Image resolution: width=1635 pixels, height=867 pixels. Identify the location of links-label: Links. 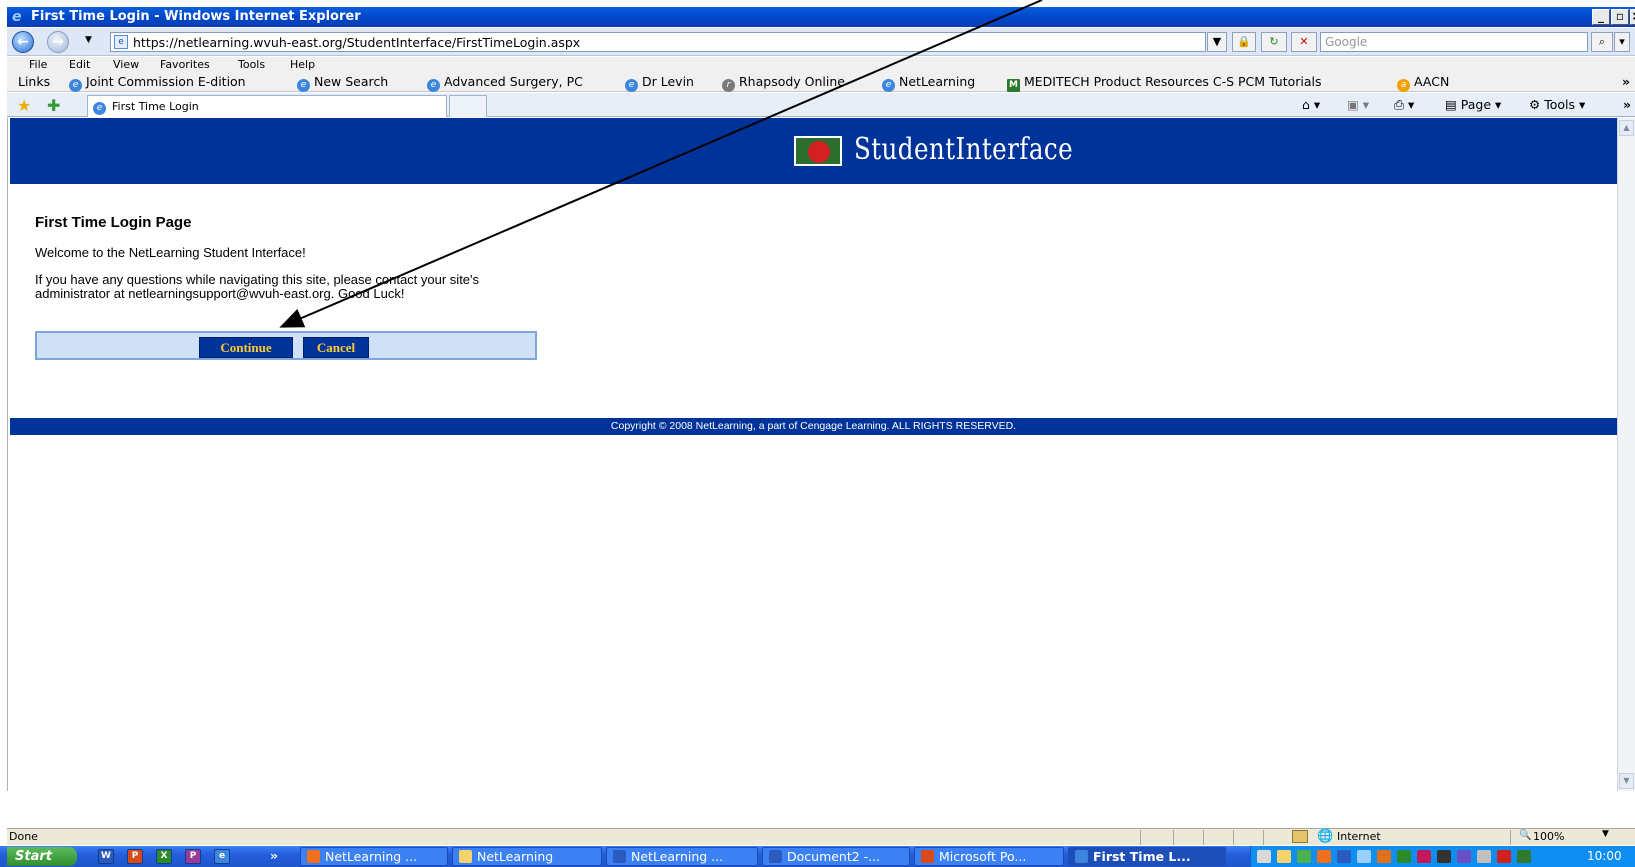
(34, 81).